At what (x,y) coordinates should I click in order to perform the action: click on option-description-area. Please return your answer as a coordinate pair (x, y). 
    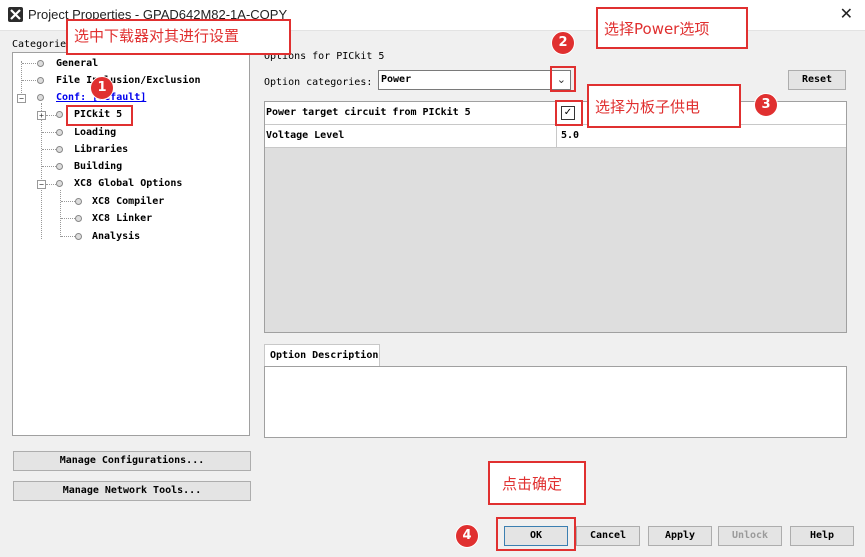
    Looking at the image, I should click on (555, 402).